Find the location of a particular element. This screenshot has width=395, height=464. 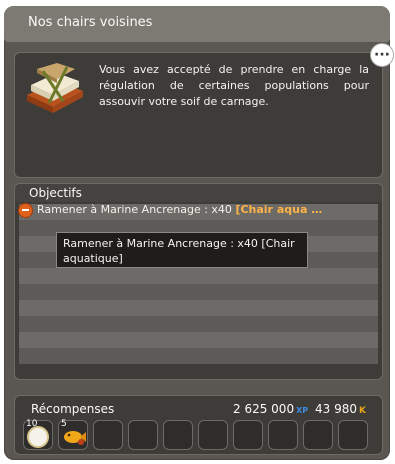

objectives-header: Objectifs is located at coordinates (198, 193).